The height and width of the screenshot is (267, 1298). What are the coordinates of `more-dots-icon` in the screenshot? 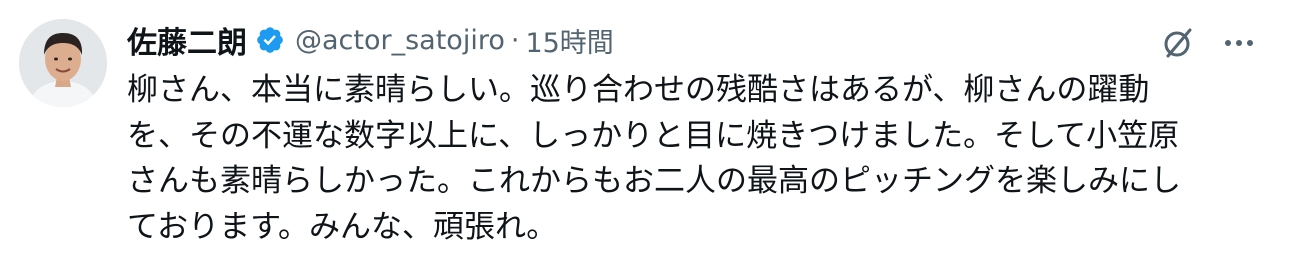 It's located at (1239, 43).